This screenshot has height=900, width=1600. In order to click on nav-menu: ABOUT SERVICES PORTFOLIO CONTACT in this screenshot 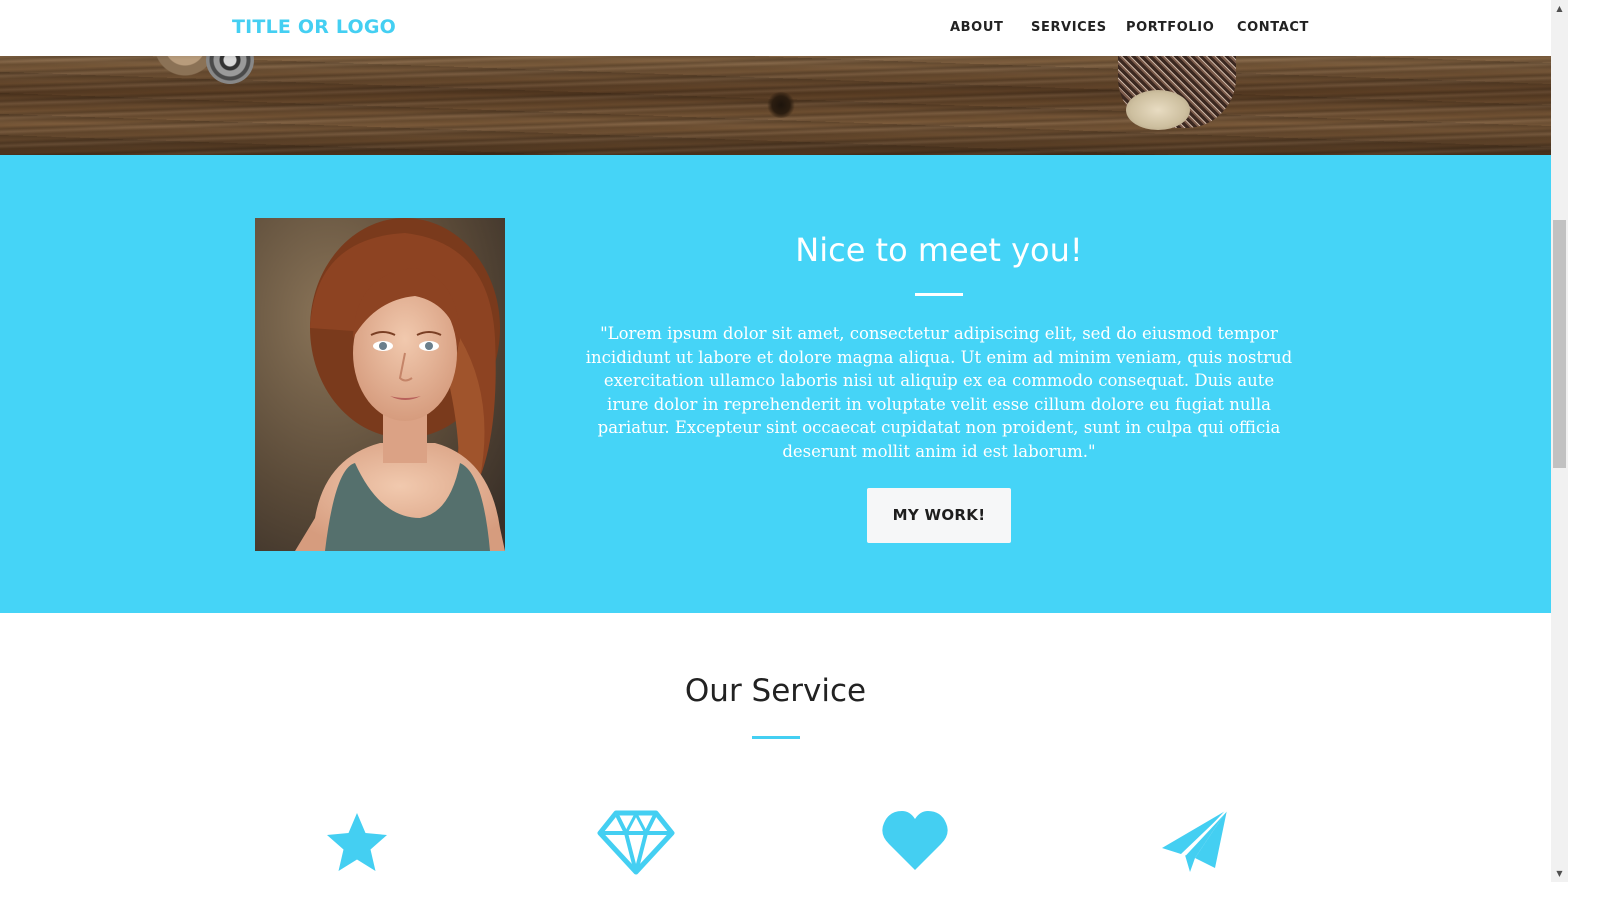, I will do `click(654, 30)`.